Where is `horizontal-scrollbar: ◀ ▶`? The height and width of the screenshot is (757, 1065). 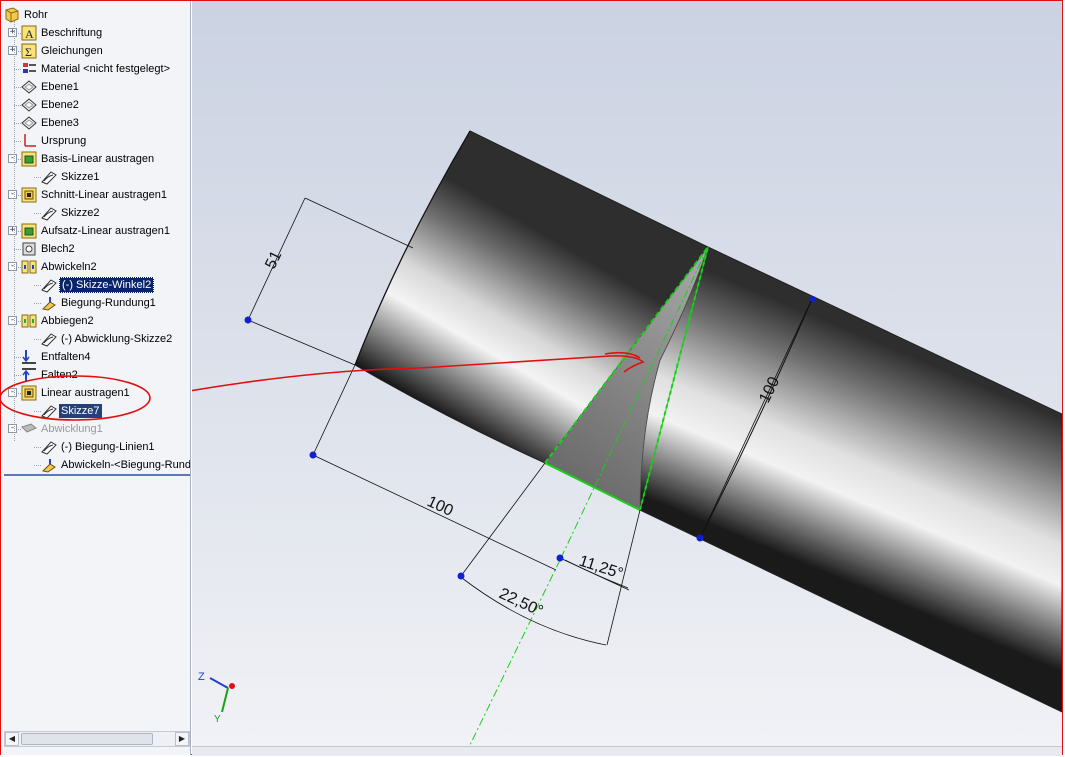 horizontal-scrollbar: ◀ ▶ is located at coordinates (97, 739).